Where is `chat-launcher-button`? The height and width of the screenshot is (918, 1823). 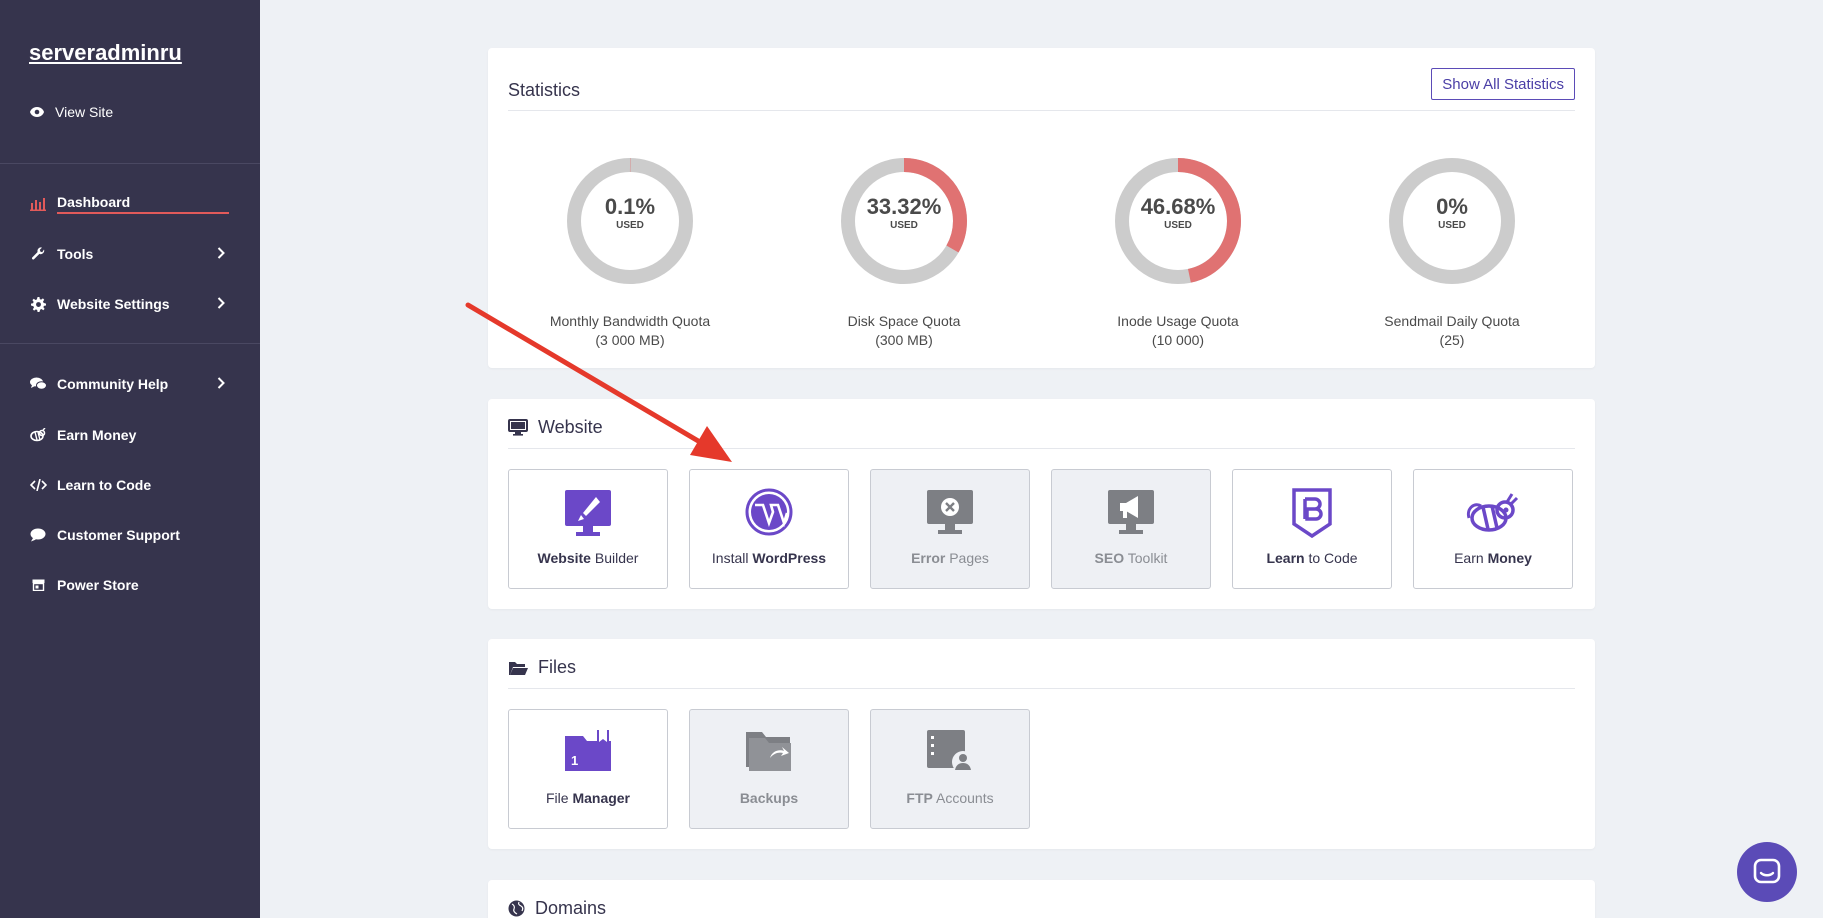
chat-launcher-button is located at coordinates (1767, 872).